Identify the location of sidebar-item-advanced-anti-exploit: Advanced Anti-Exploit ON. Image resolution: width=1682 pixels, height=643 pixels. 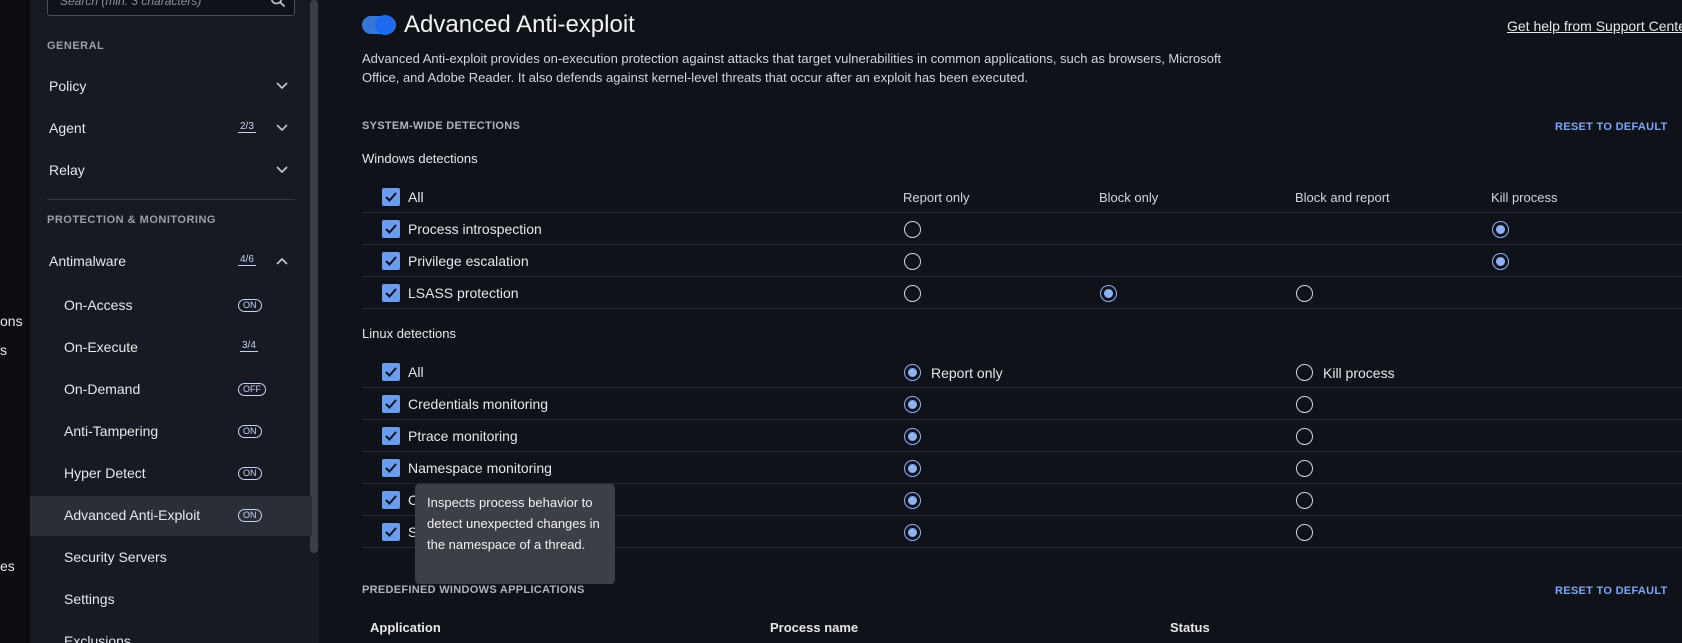
(171, 516).